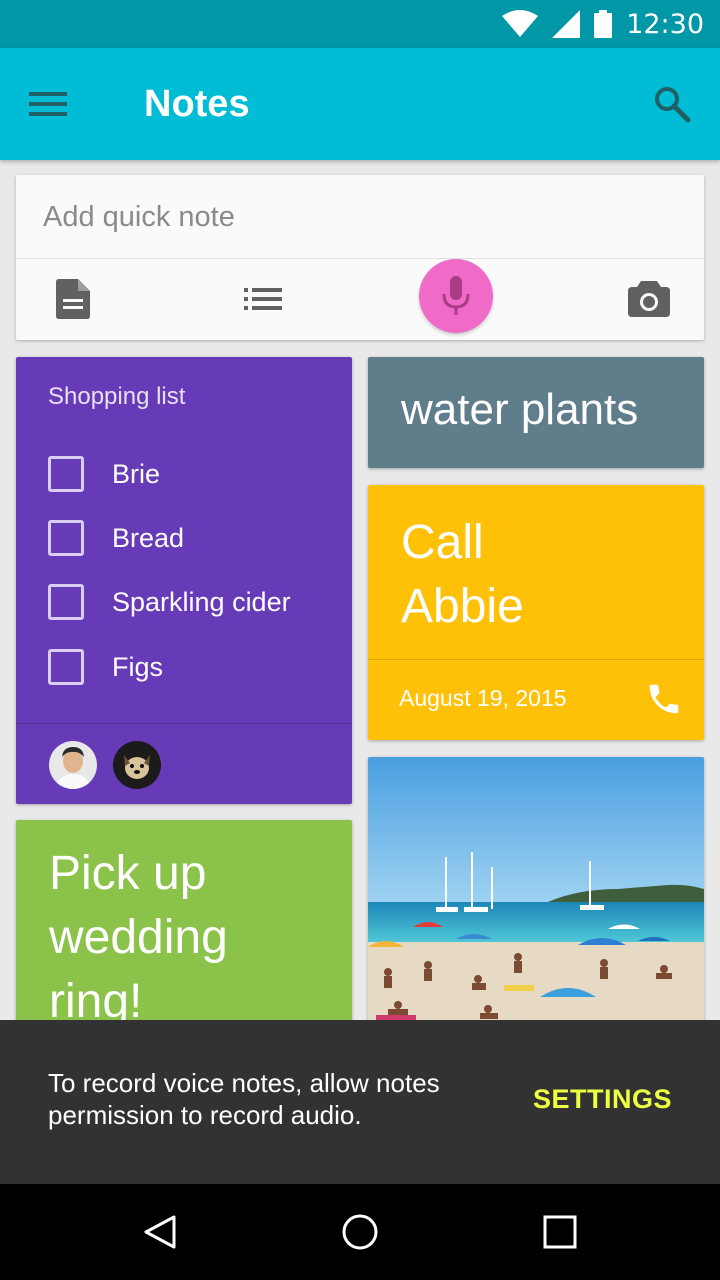  What do you see at coordinates (360, 217) in the screenshot?
I see `quick-note-input` at bounding box center [360, 217].